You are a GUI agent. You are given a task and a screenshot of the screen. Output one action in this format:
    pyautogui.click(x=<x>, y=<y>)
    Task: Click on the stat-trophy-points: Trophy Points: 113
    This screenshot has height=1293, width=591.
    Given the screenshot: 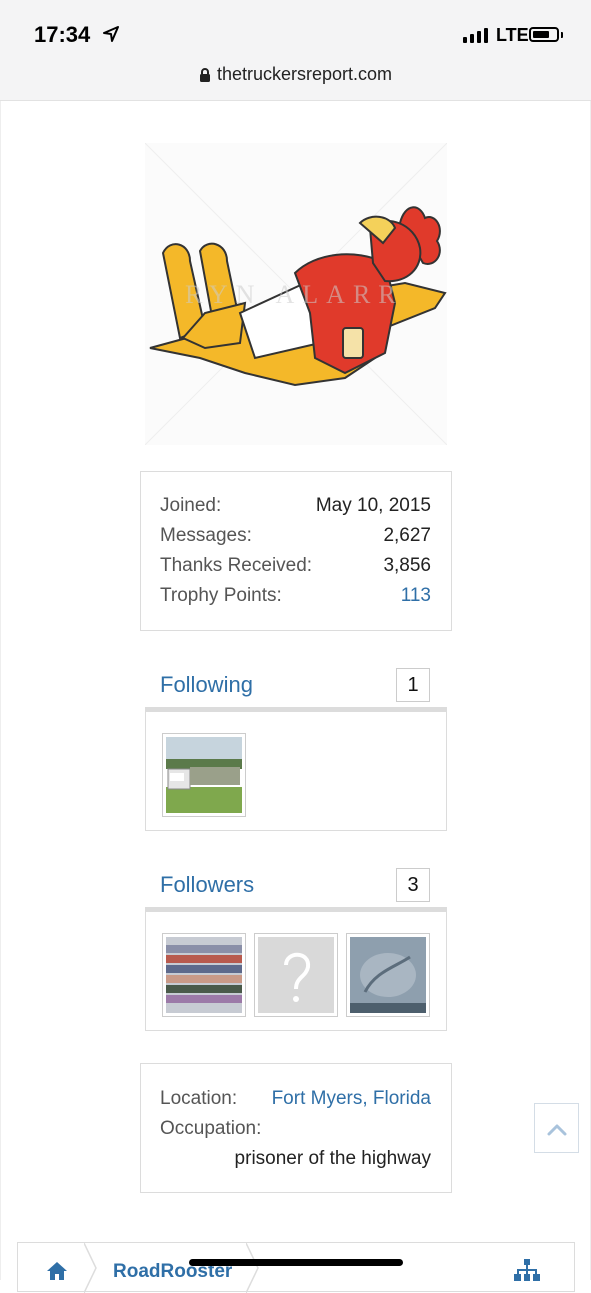 What is the action you would take?
    pyautogui.click(x=295, y=600)
    